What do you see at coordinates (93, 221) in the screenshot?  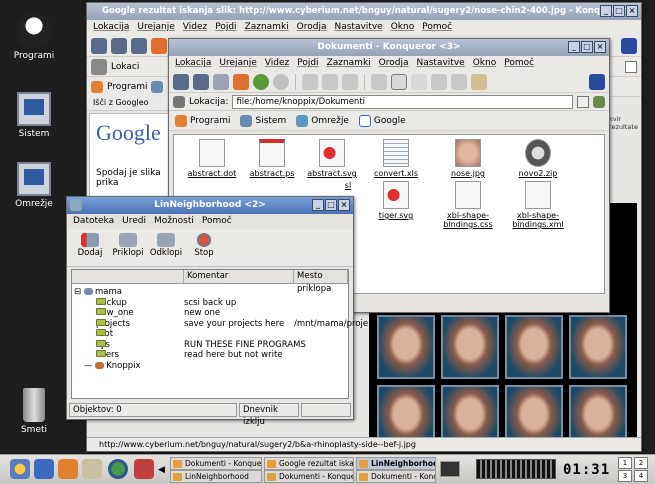 I see `menu-item: Datoteka` at bounding box center [93, 221].